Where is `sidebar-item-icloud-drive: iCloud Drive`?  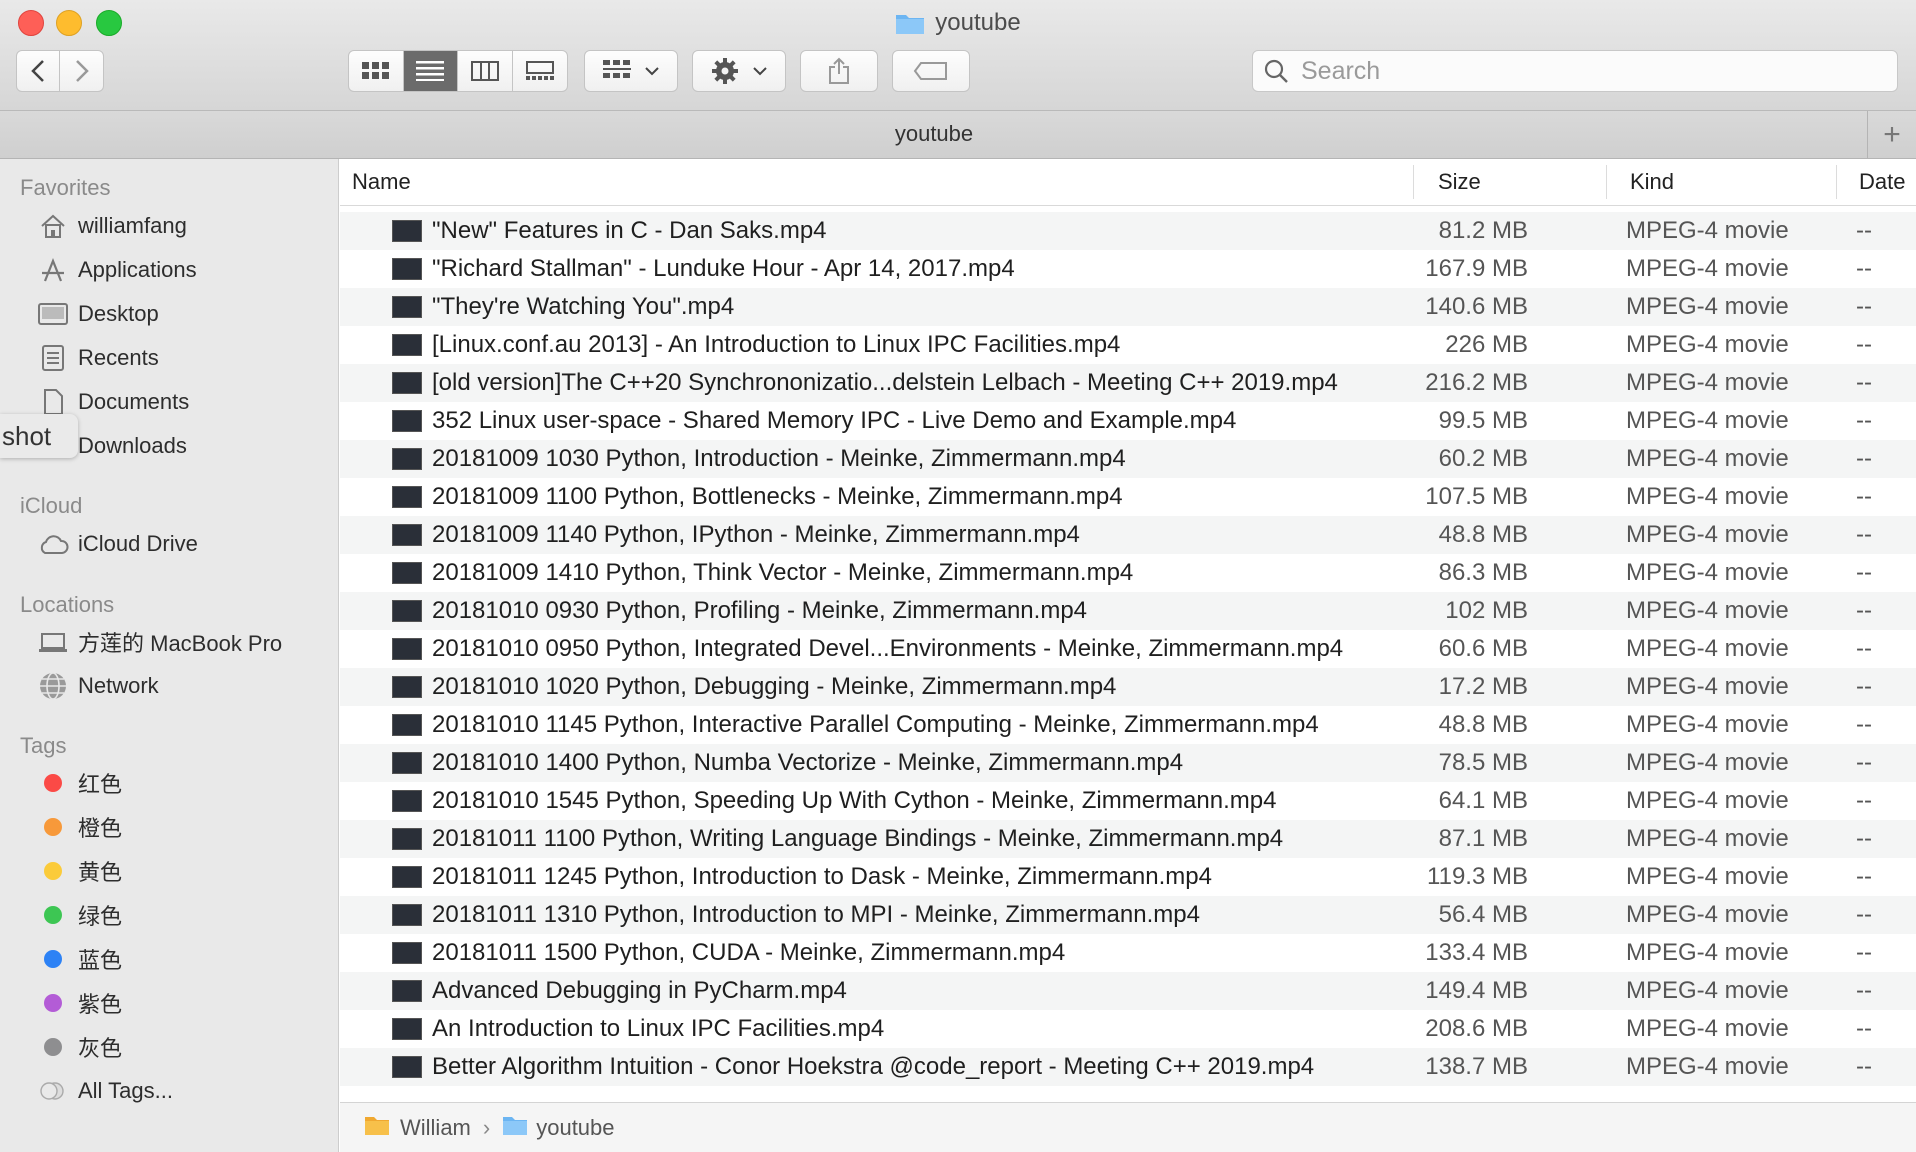
sidebar-item-icloud-drive: iCloud Drive is located at coordinates (117, 544).